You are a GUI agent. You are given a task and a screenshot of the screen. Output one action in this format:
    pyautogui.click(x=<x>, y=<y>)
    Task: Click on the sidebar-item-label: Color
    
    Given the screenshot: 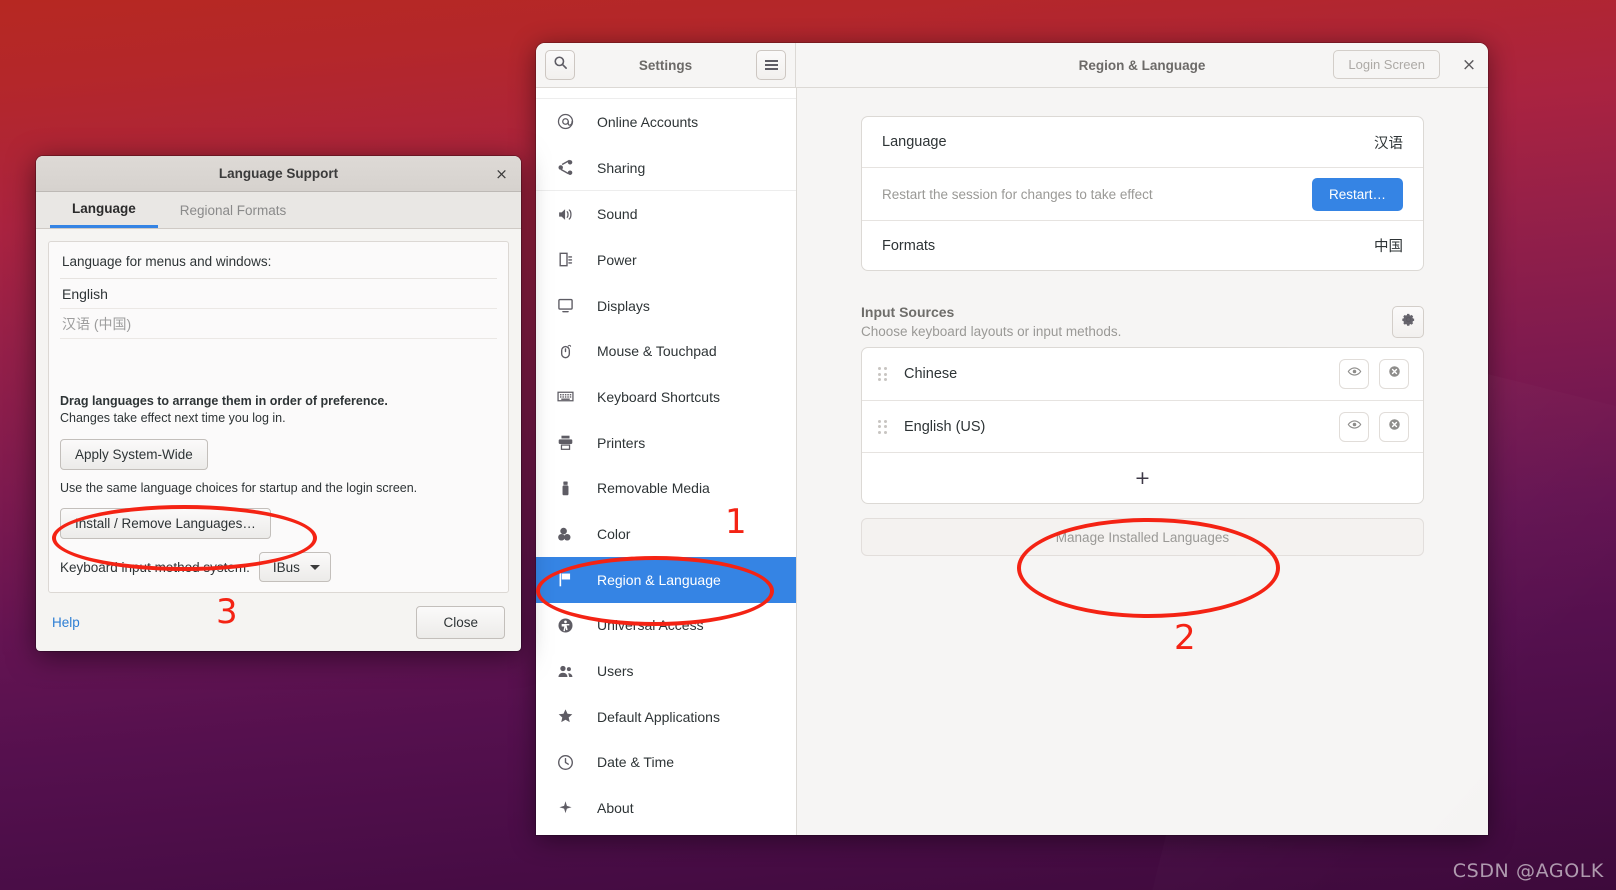 What is the action you would take?
    pyautogui.click(x=614, y=534)
    